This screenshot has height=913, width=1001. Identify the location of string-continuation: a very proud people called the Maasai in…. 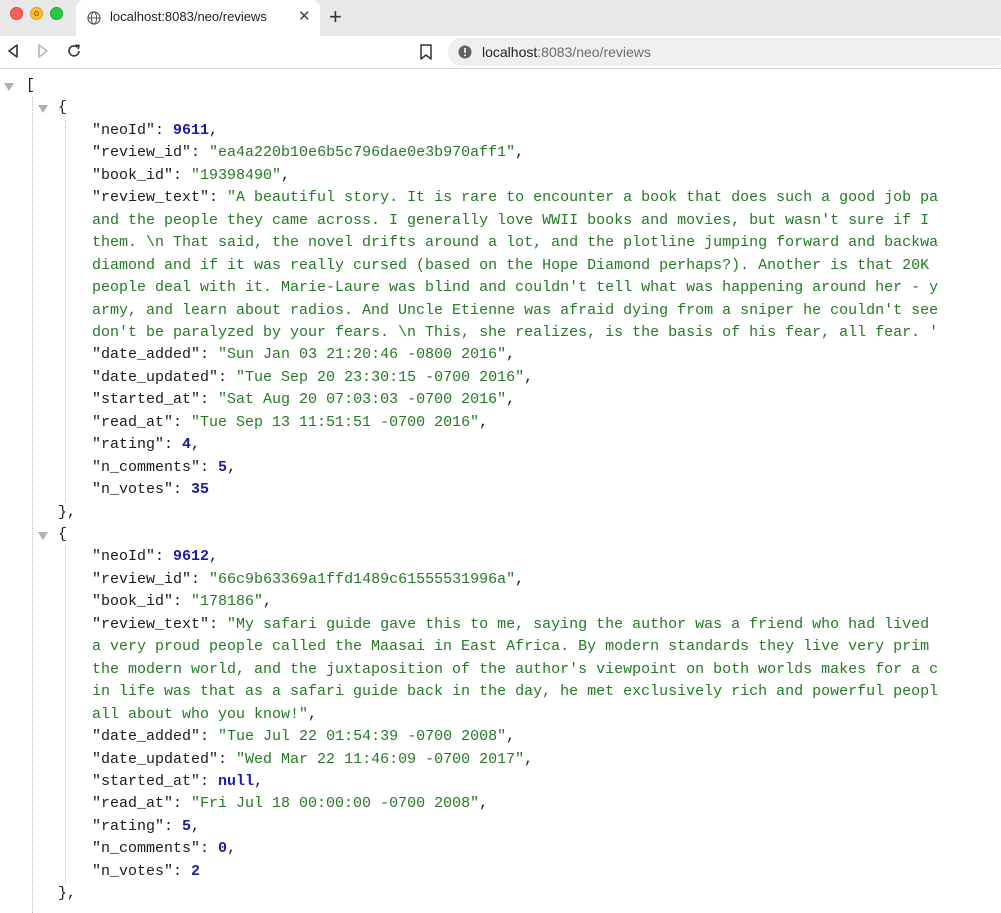
(511, 647).